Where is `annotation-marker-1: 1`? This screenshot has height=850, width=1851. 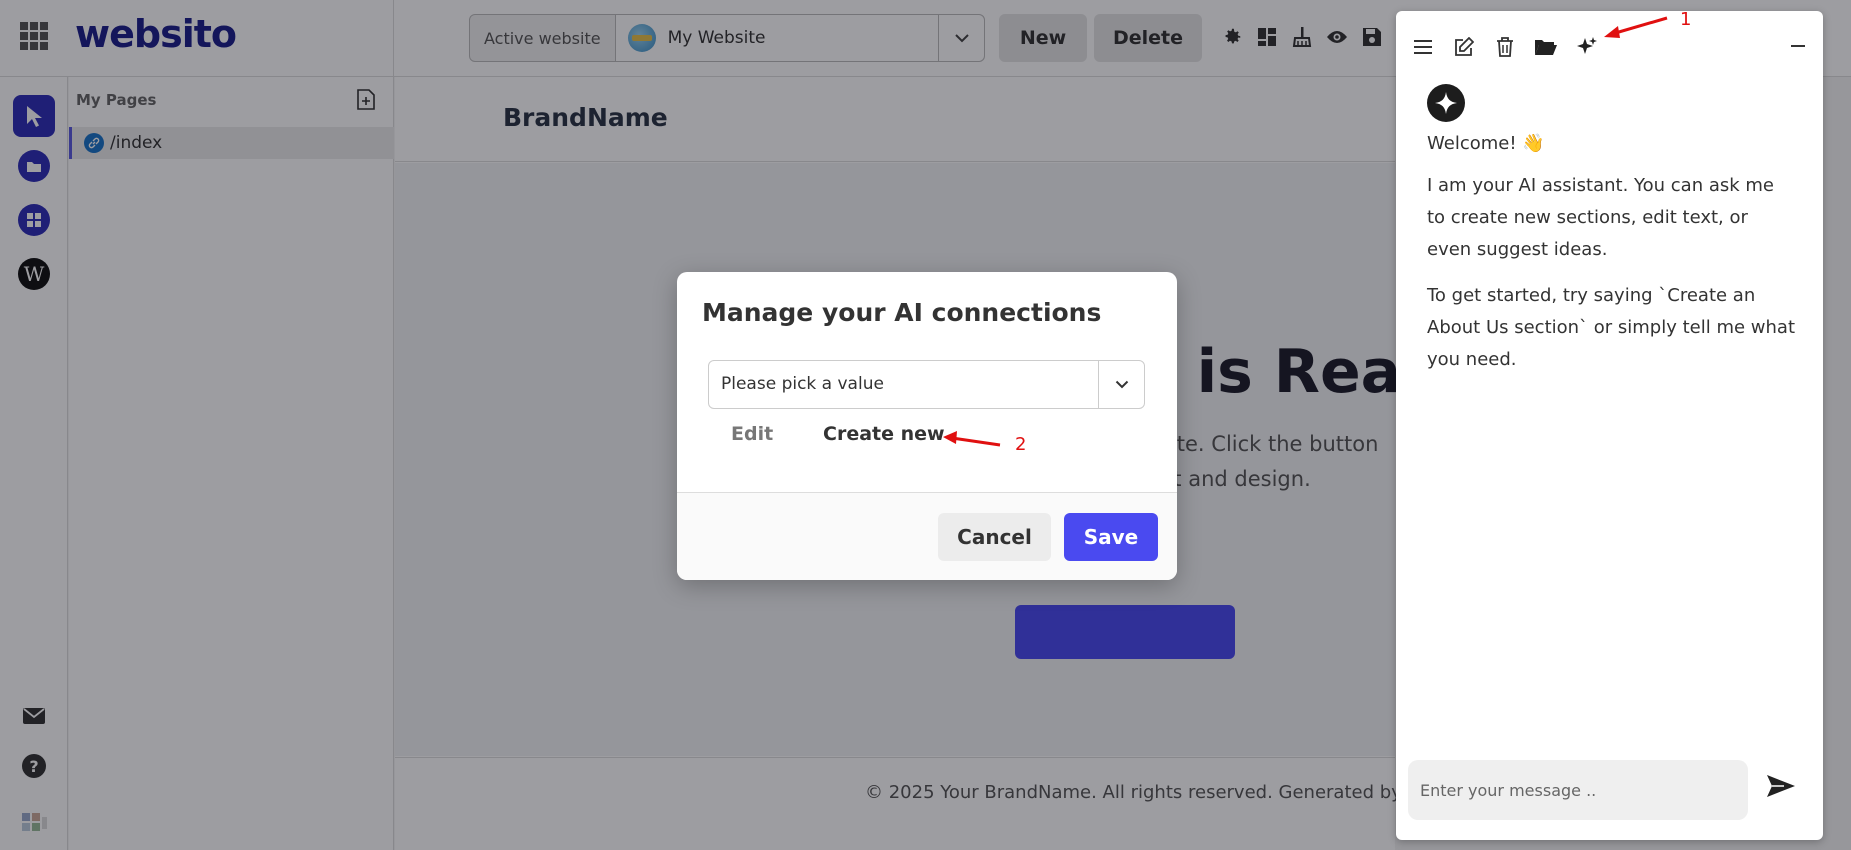 annotation-marker-1: 1 is located at coordinates (1686, 19).